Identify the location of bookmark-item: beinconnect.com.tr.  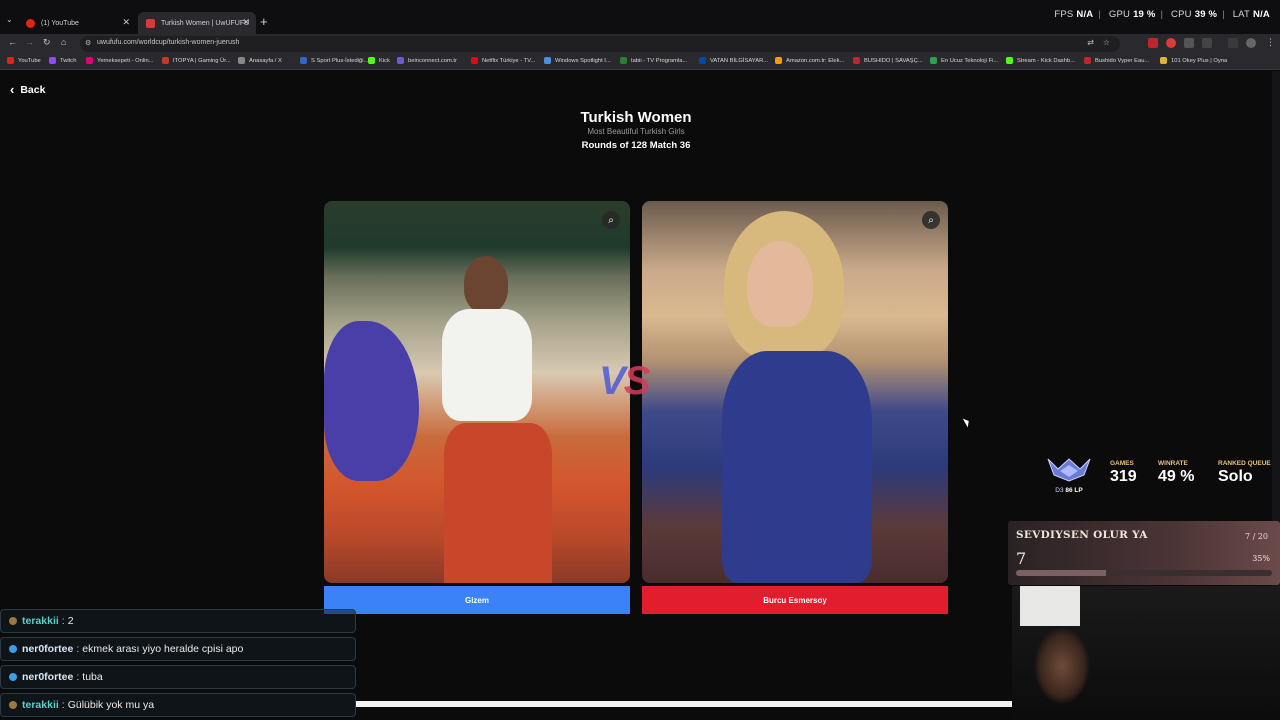
(427, 60).